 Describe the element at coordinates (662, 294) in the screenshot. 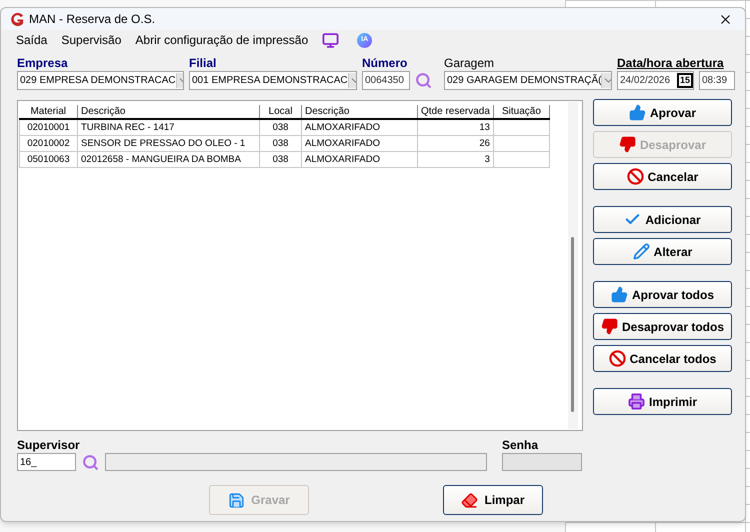

I see `action-button: Aprovar todos` at that location.